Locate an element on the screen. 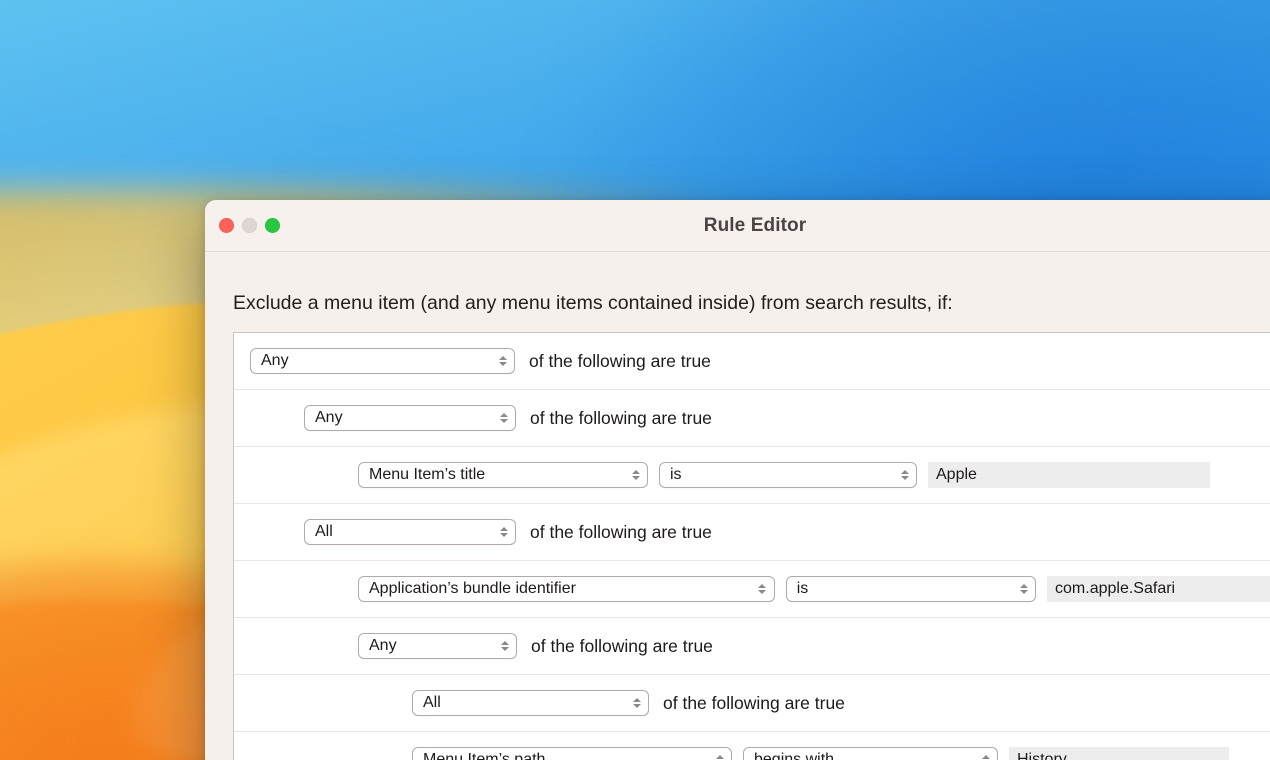  window-title: Rule Editor is located at coordinates (755, 225).